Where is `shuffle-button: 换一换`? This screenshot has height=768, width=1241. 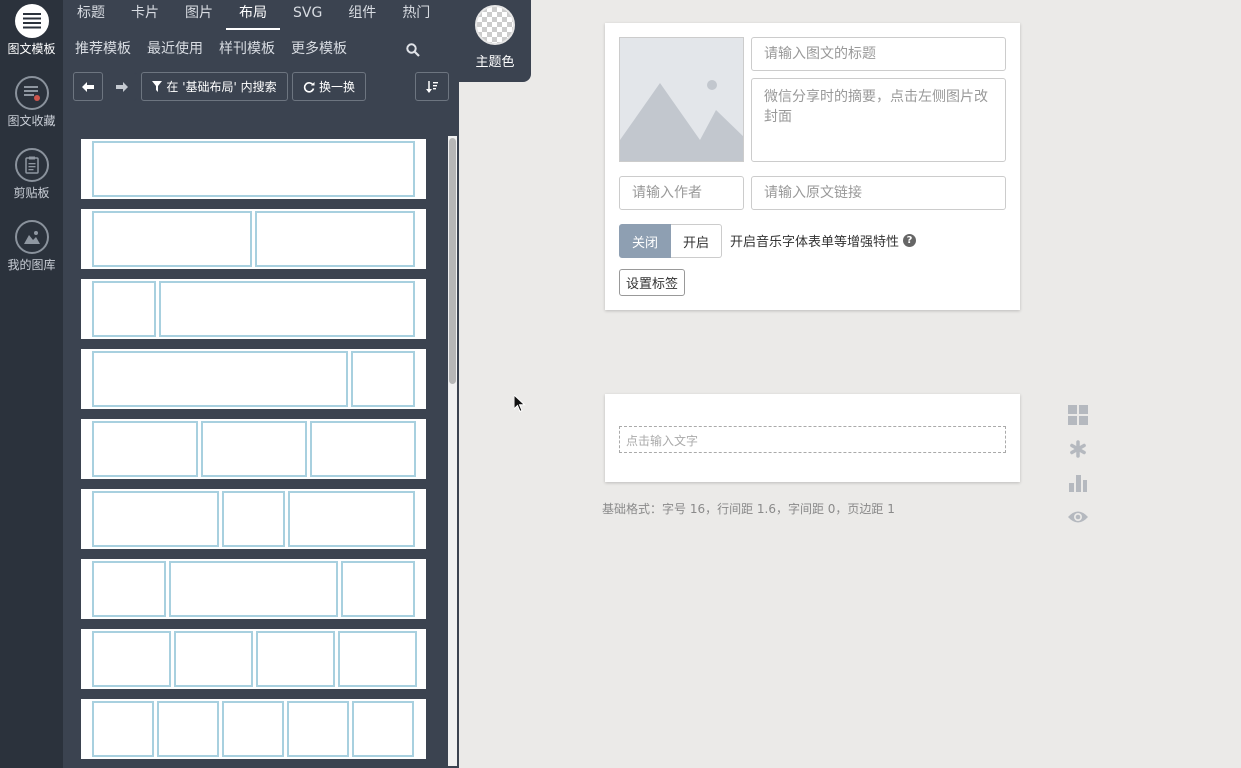 shuffle-button: 换一换 is located at coordinates (329, 86).